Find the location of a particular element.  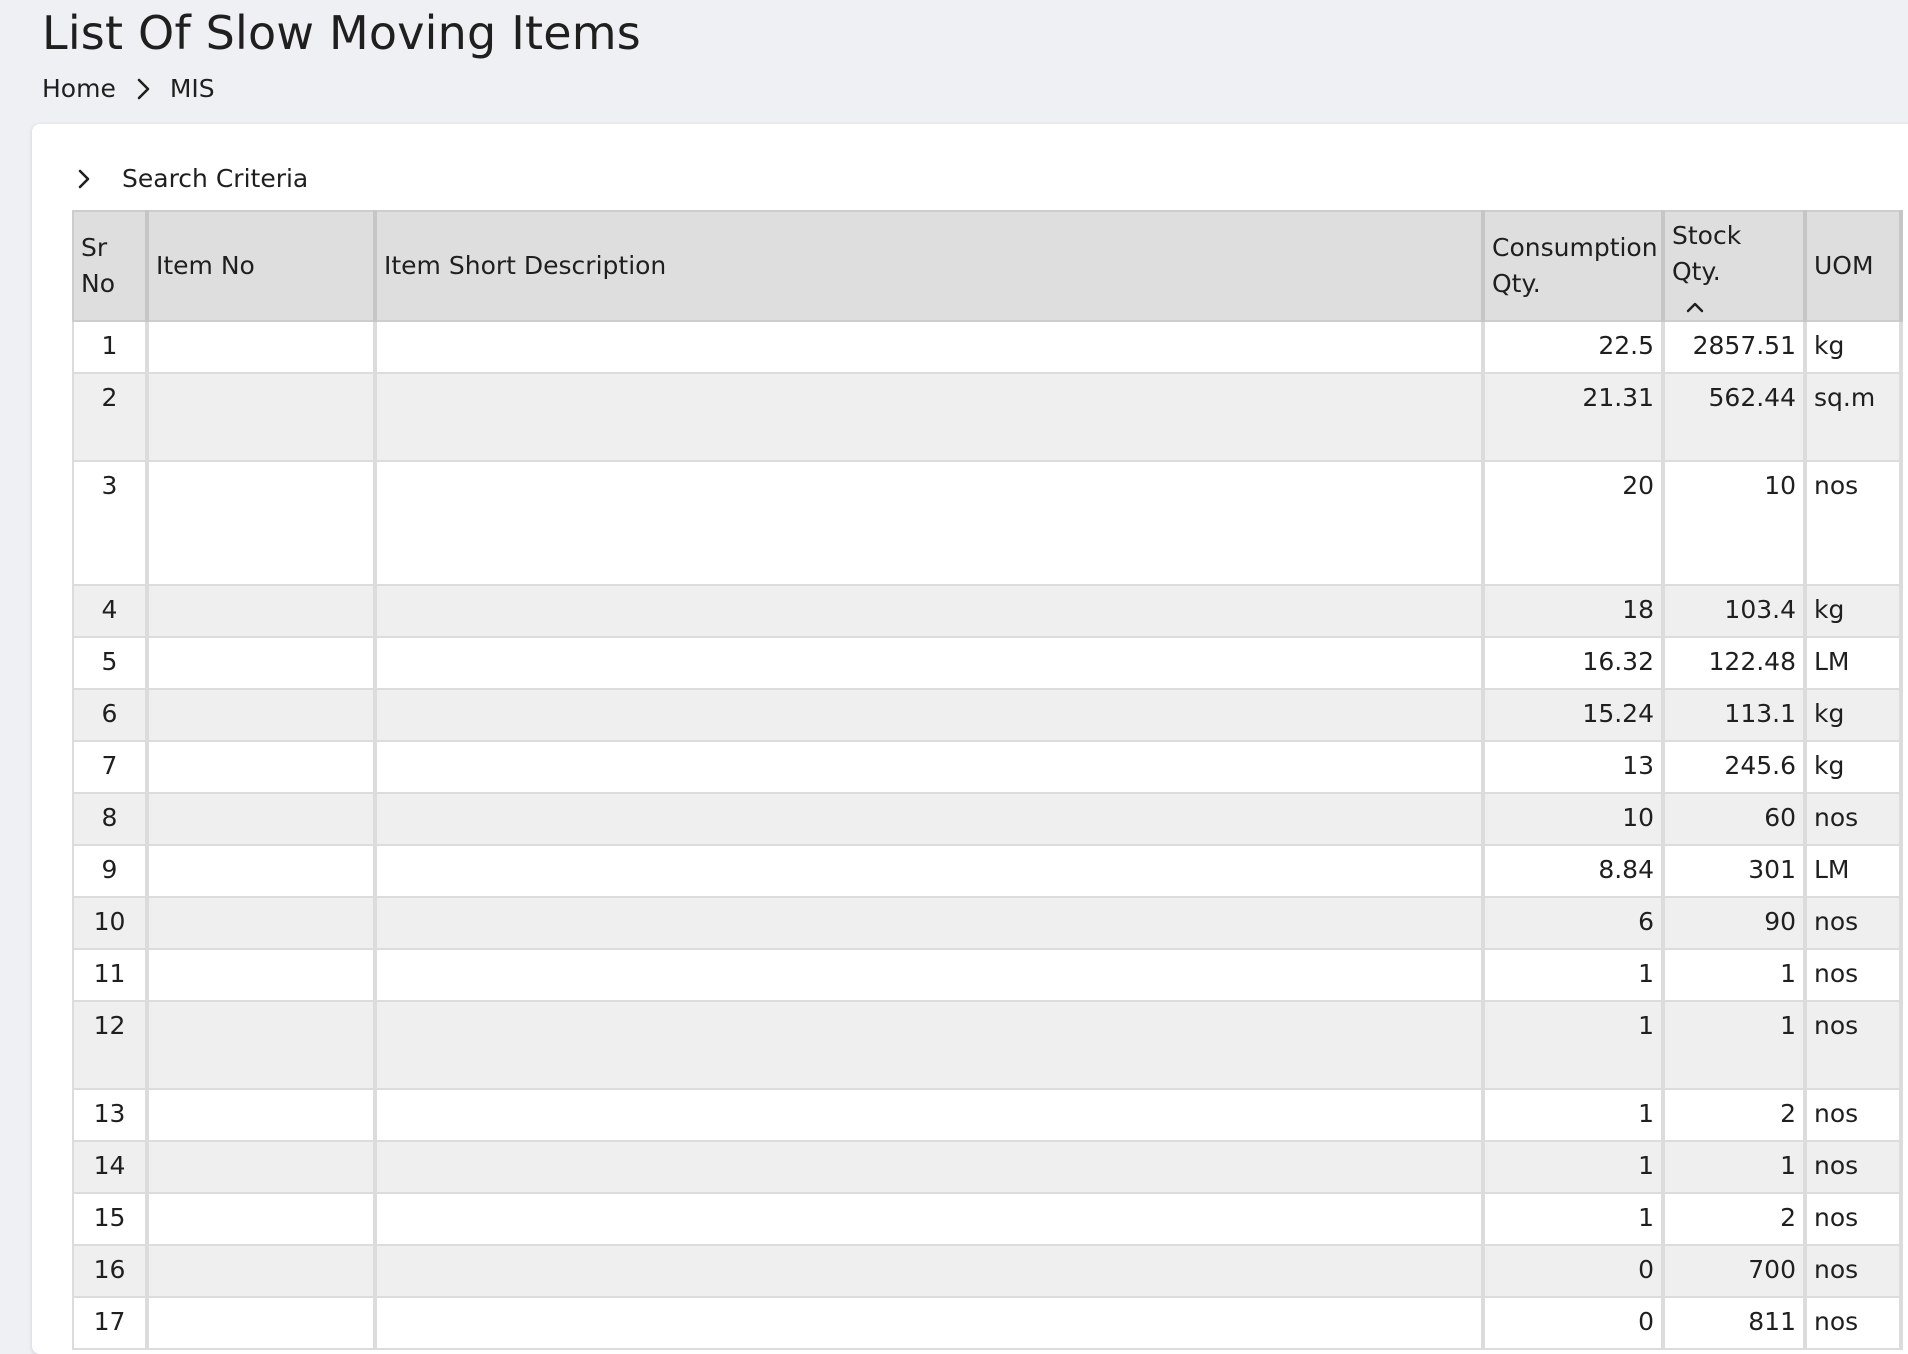

search-criteria-toggle: Search Criteria is located at coordinates (190, 178).